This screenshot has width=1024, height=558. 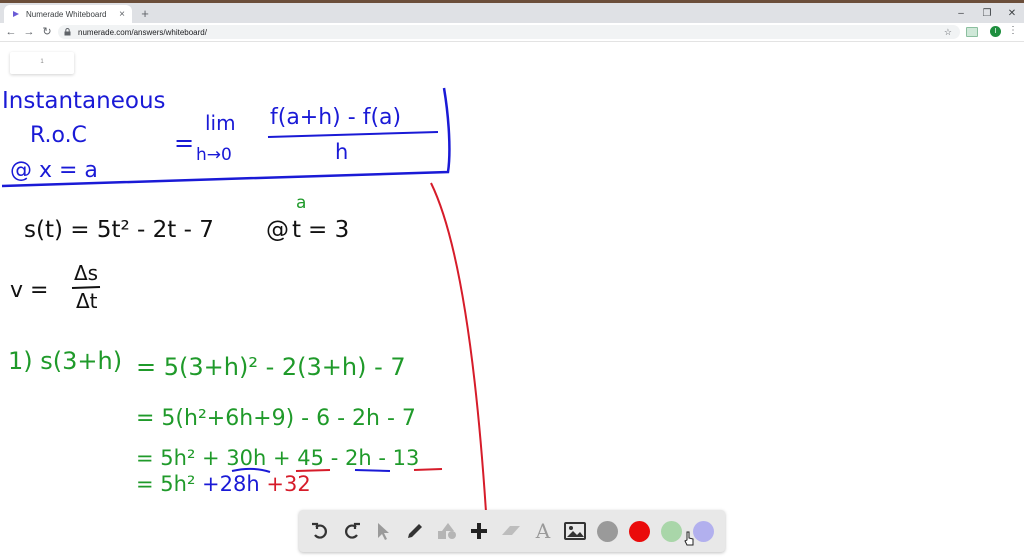 What do you see at coordinates (328, 230) in the screenshot?
I see `point-equals-three: = 3` at bounding box center [328, 230].